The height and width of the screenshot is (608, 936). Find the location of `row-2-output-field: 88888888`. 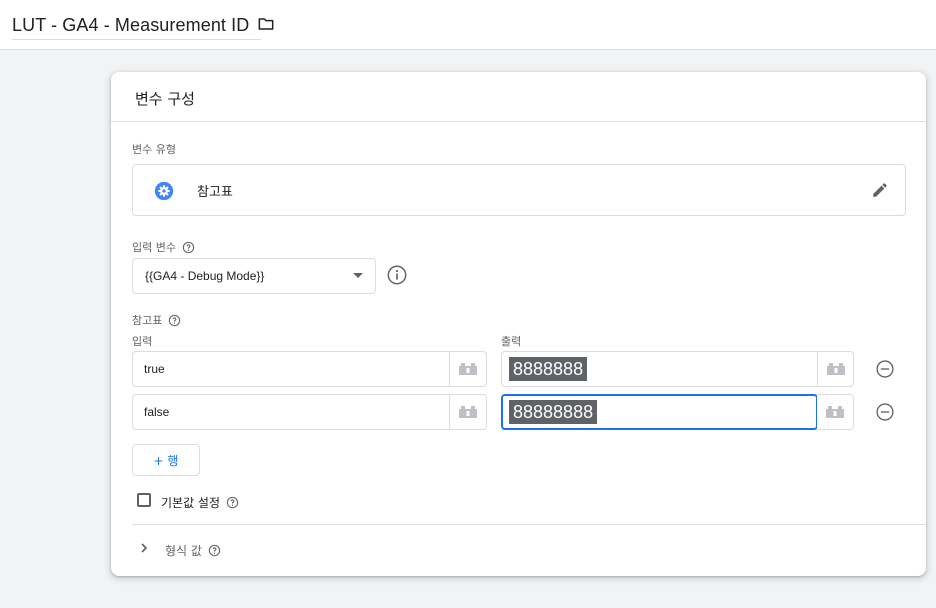

row-2-output-field: 88888888 is located at coordinates (659, 412).